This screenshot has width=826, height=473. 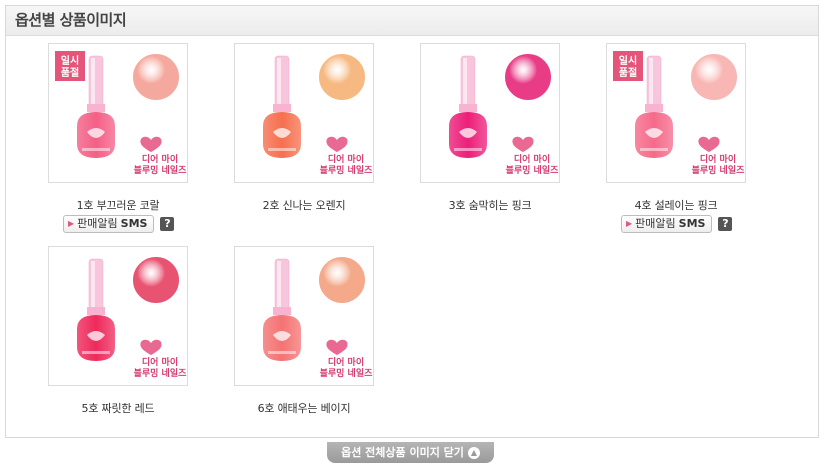 I want to click on product-option-caption: 4호 설레이는 핑크, so click(x=676, y=205).